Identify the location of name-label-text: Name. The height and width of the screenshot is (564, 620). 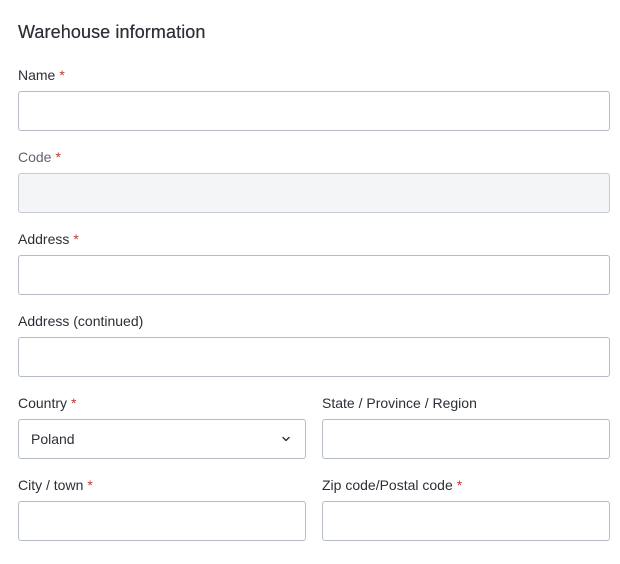
(37, 75).